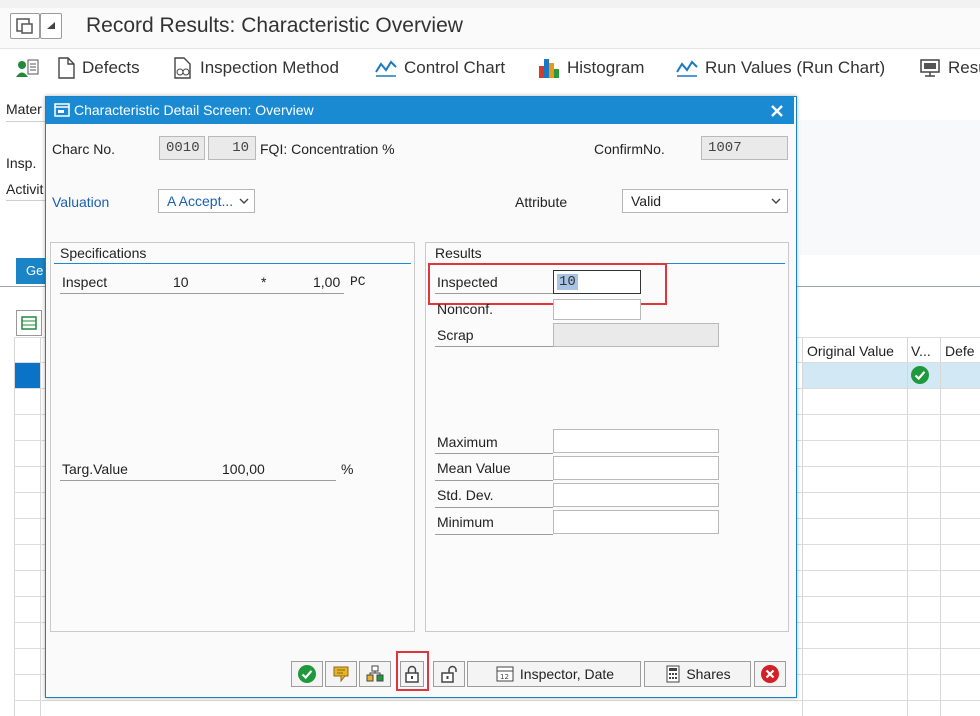  Describe the element at coordinates (567, 674) in the screenshot. I see `inspector-date-label: Inspector, Date` at that location.